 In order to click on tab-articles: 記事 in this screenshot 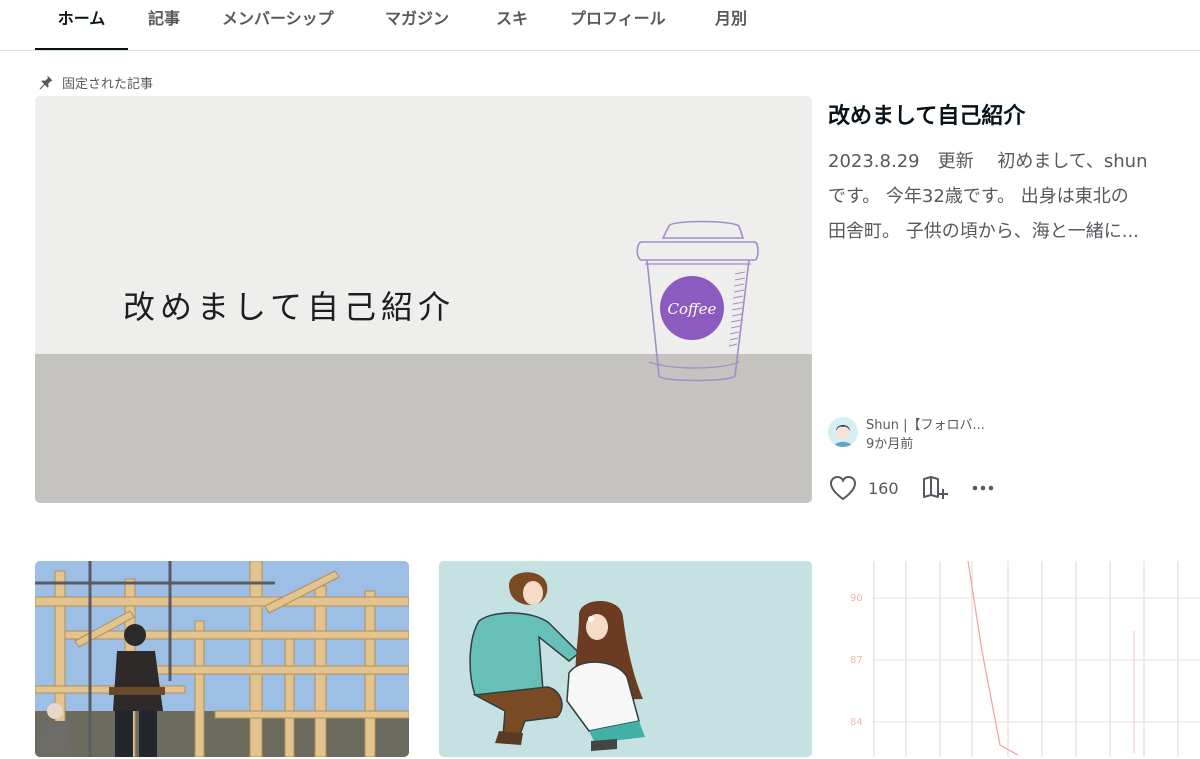, I will do `click(164, 24)`.